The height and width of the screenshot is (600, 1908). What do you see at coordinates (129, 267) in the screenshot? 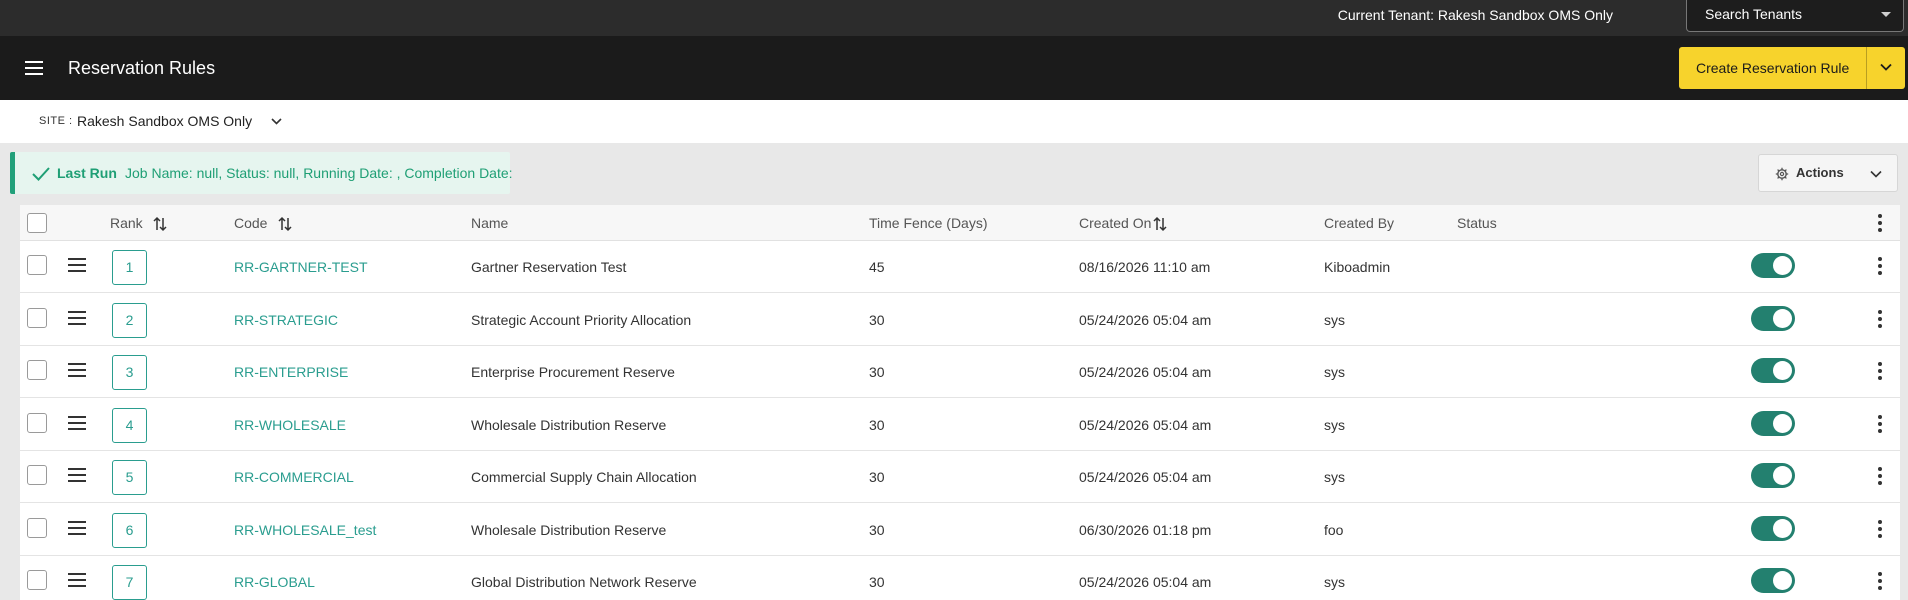
I see `rank-input: 1` at bounding box center [129, 267].